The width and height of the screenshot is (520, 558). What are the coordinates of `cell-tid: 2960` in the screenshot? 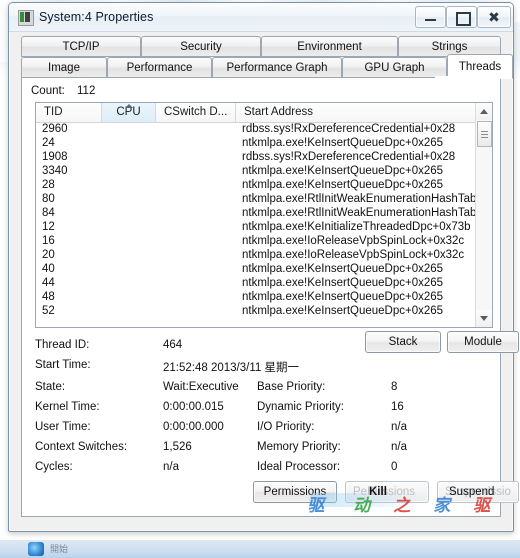 It's located at (55, 129).